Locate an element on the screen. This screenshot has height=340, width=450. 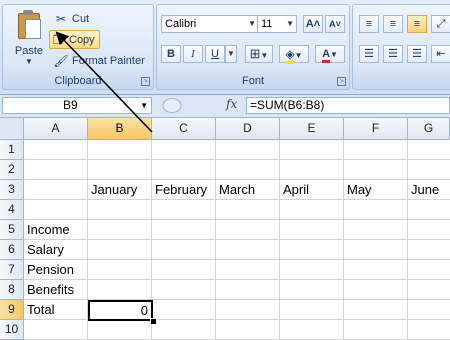
align-middle-icon: ≡ is located at coordinates (393, 24).